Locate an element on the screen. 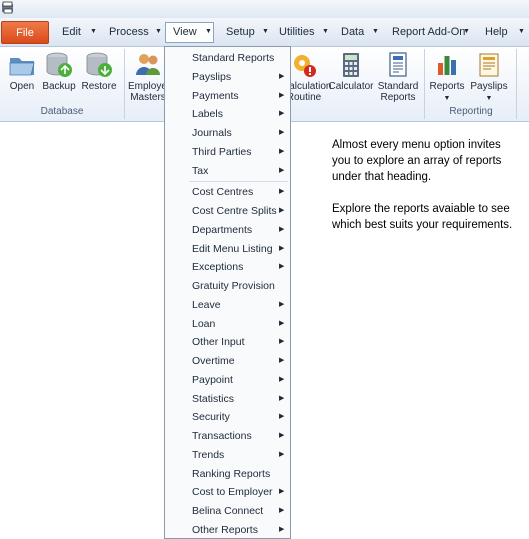 The height and width of the screenshot is (539, 529). menu-item-labels: Labels ▶ is located at coordinates (227, 114).